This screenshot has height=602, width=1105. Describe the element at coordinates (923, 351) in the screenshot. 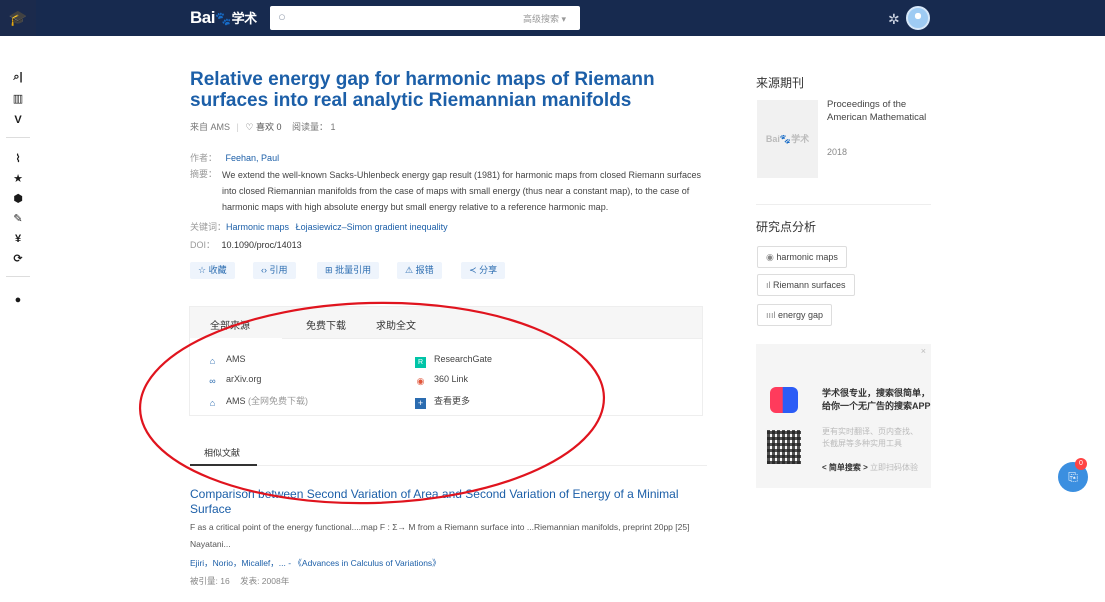

I see `close-icon: ×` at that location.